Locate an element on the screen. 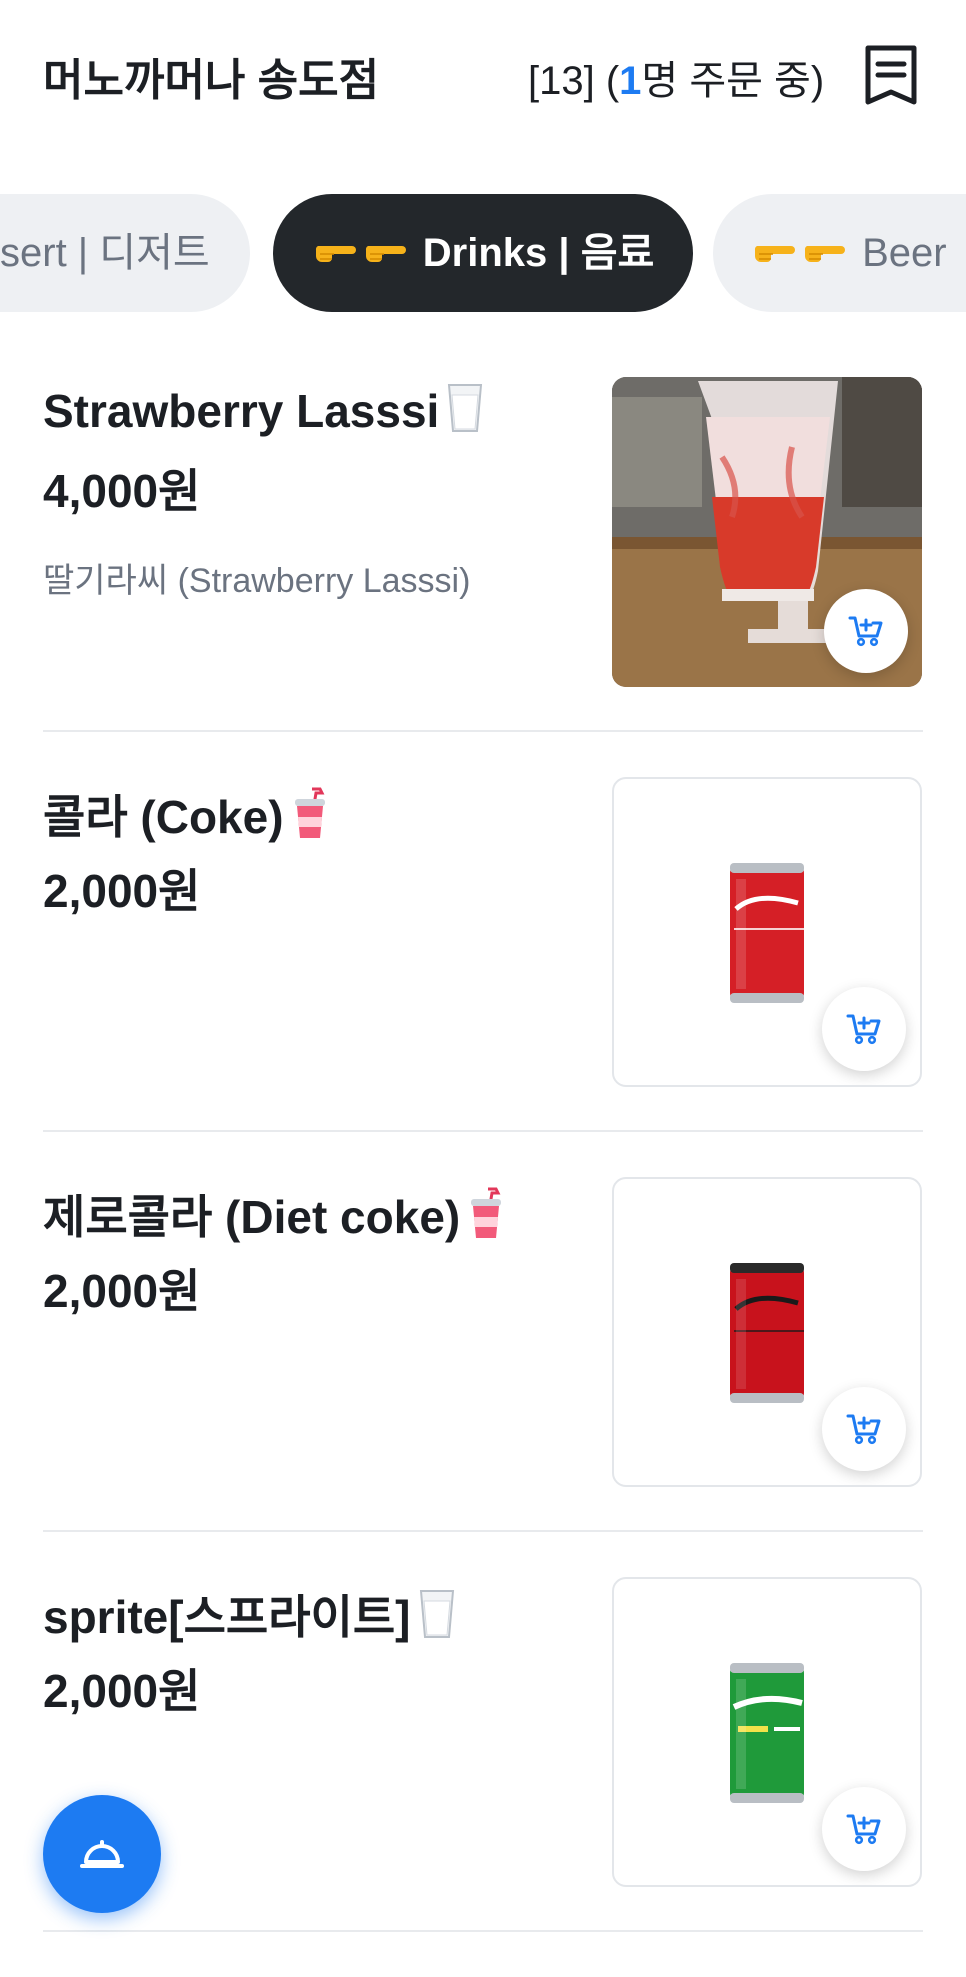 This screenshot has width=966, height=1977. call-staff-button is located at coordinates (102, 1854).